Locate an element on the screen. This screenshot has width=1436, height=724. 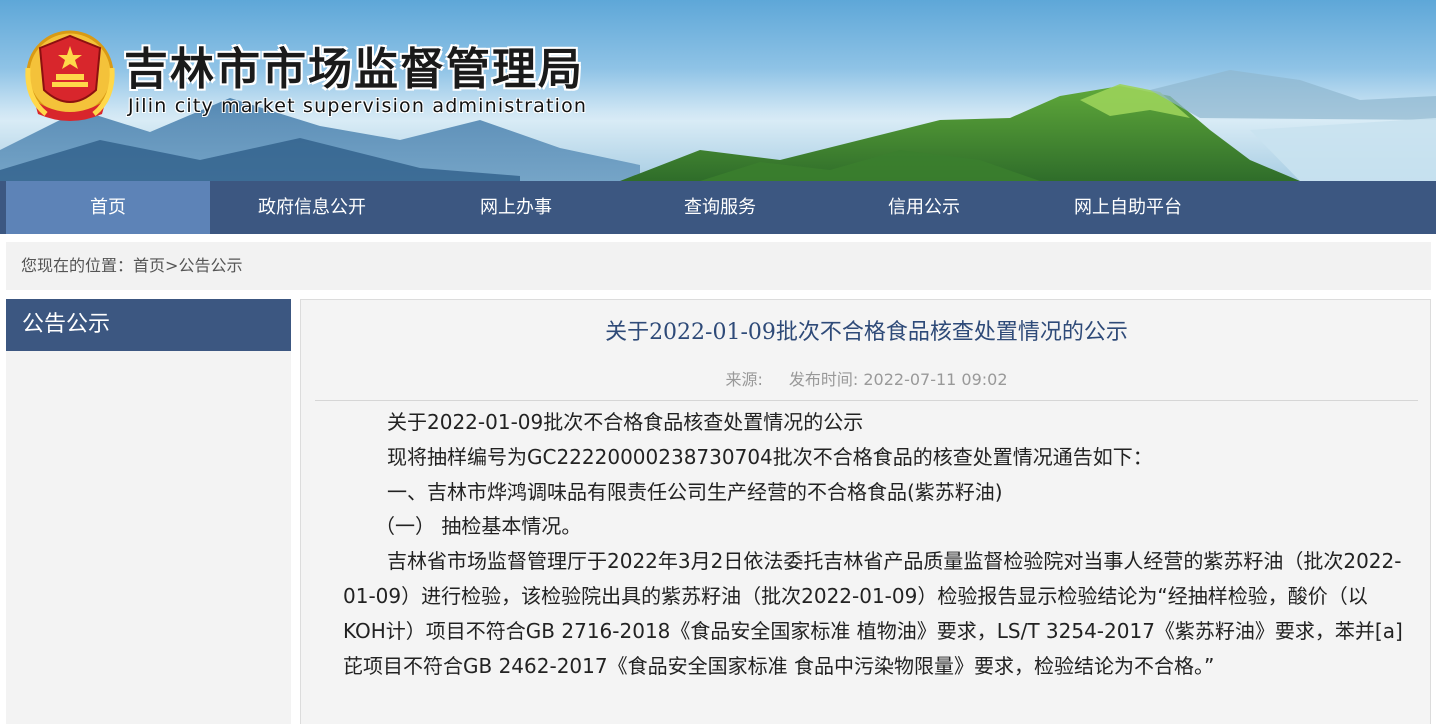
national-emblem-logo is located at coordinates (70, 75).